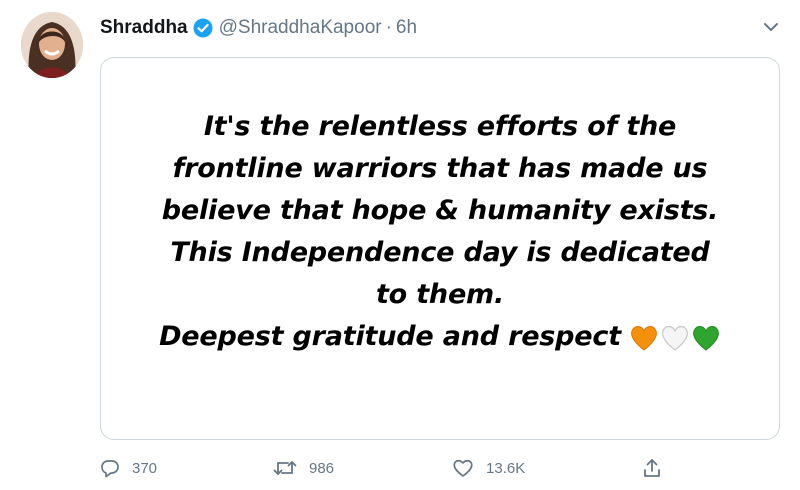 This screenshot has height=490, width=800. Describe the element at coordinates (52, 45) in the screenshot. I see `avatar` at that location.